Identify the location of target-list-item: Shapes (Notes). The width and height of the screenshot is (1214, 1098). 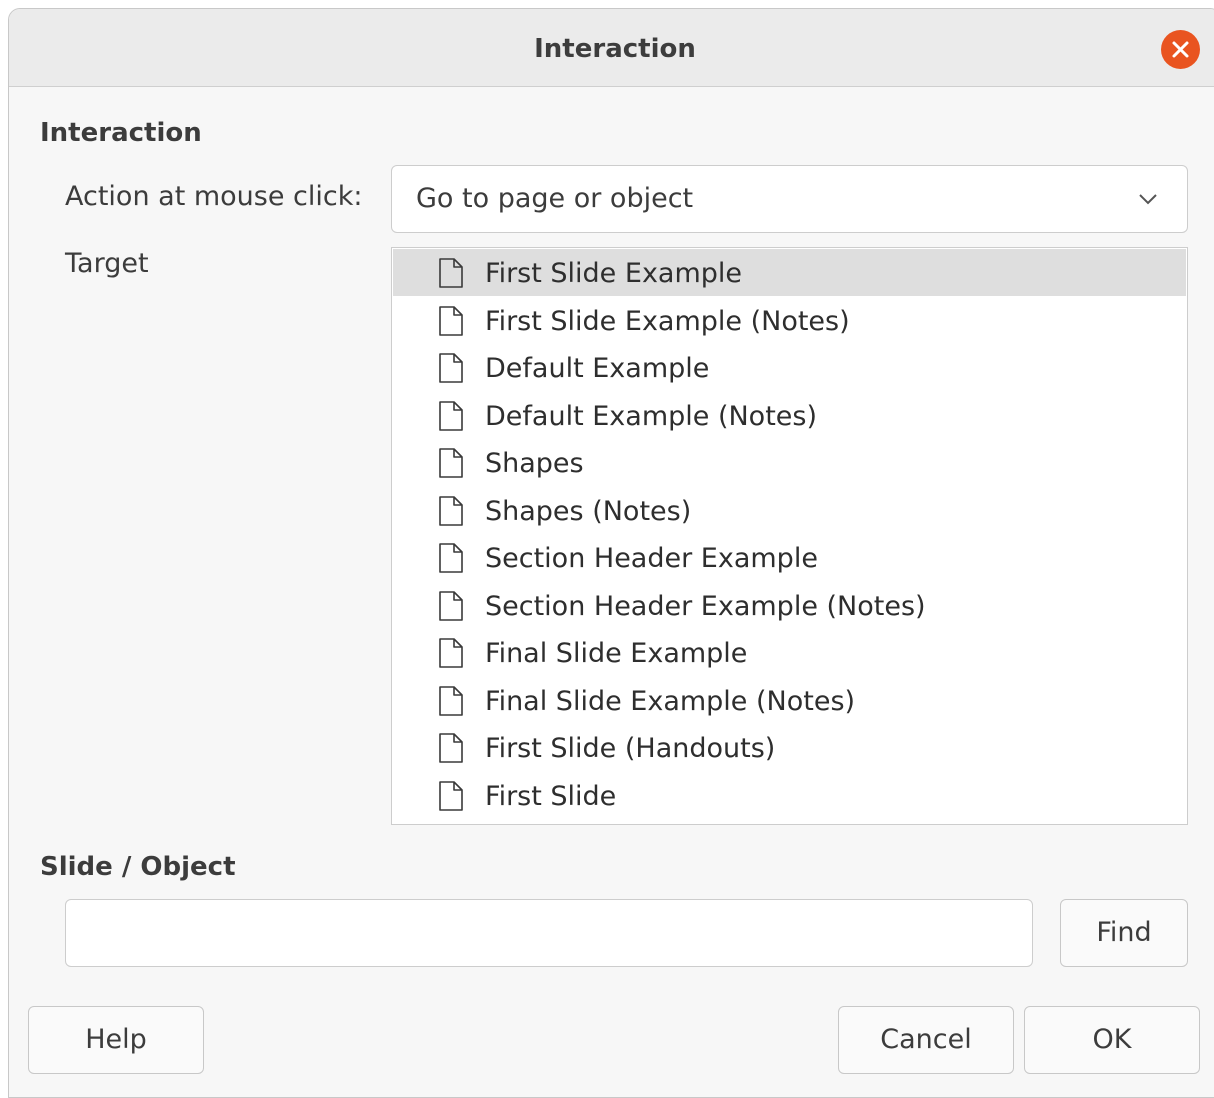
(789, 510).